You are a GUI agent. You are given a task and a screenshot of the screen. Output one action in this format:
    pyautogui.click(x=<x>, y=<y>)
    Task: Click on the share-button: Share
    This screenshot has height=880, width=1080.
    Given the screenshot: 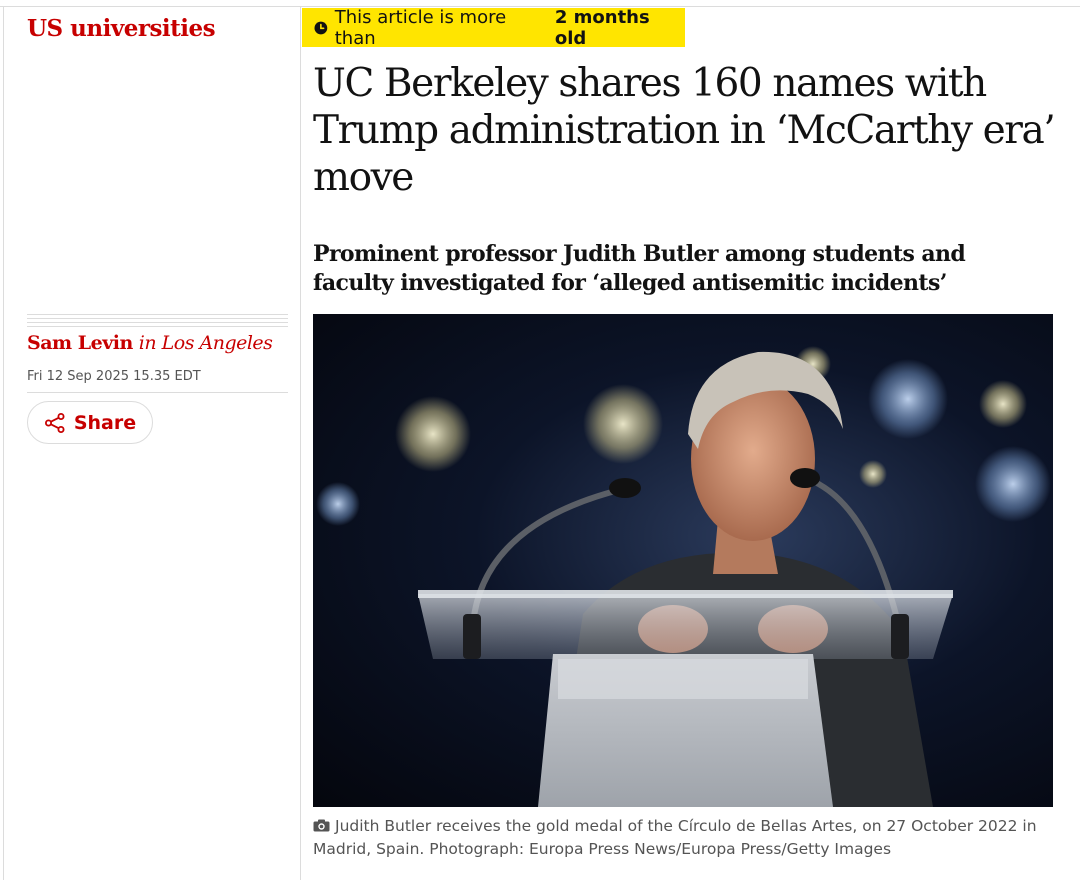 What is the action you would take?
    pyautogui.click(x=90, y=422)
    